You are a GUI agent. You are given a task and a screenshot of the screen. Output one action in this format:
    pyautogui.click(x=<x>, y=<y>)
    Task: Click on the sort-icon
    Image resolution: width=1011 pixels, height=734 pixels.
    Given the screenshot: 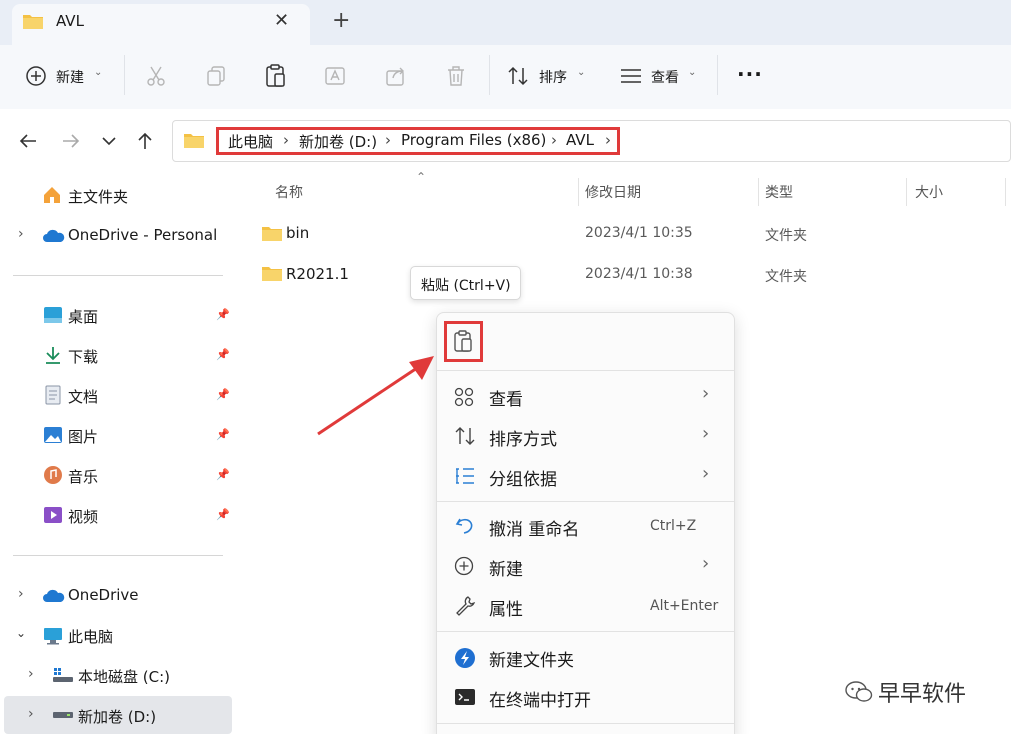 What is the action you would take?
    pyautogui.click(x=465, y=436)
    